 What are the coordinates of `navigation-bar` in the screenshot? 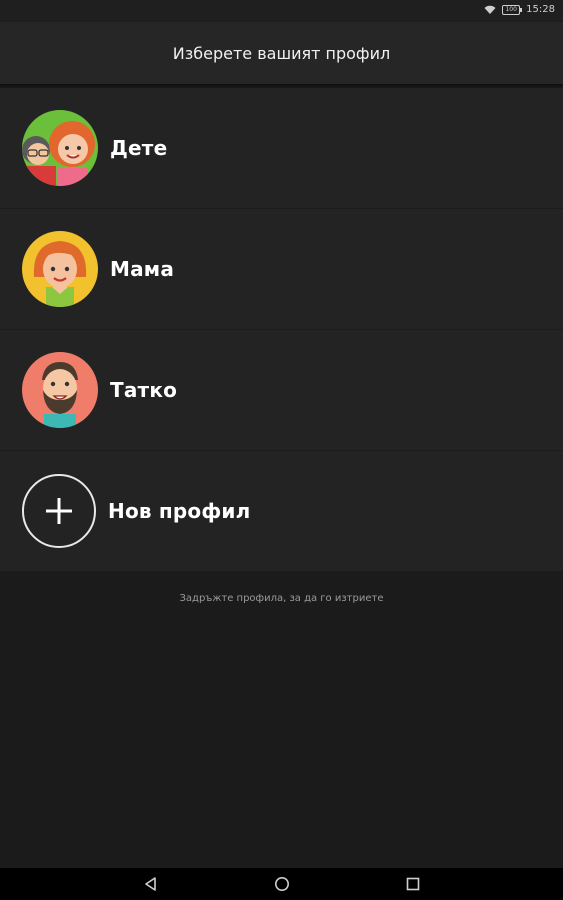 It's located at (281, 884).